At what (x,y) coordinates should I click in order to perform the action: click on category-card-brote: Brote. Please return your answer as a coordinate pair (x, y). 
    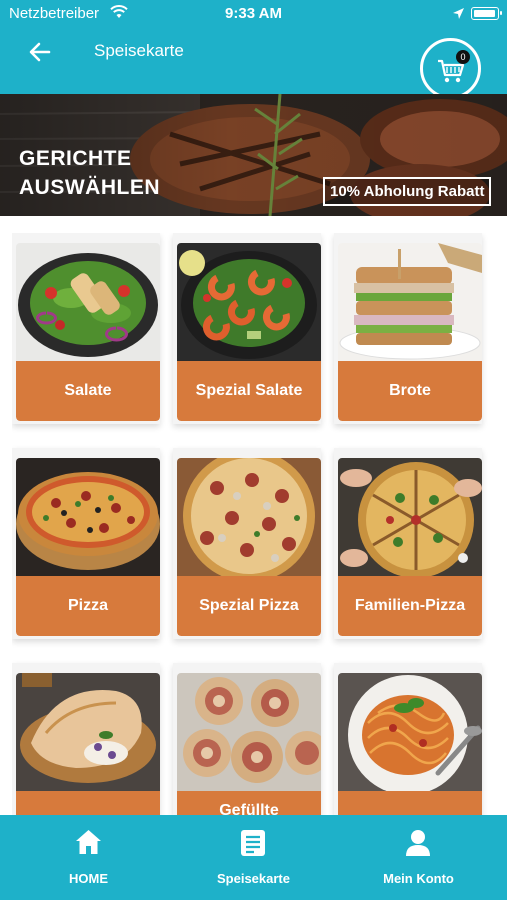
    Looking at the image, I should click on (408, 328).